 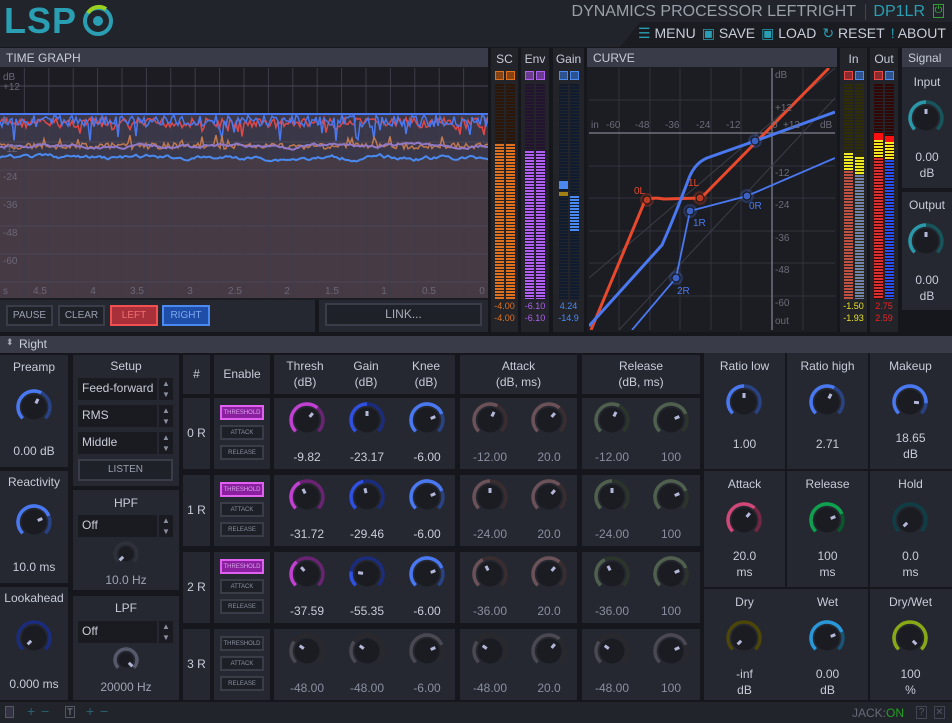 What do you see at coordinates (667, 33) in the screenshot?
I see `menu-button: ☰ MENU` at bounding box center [667, 33].